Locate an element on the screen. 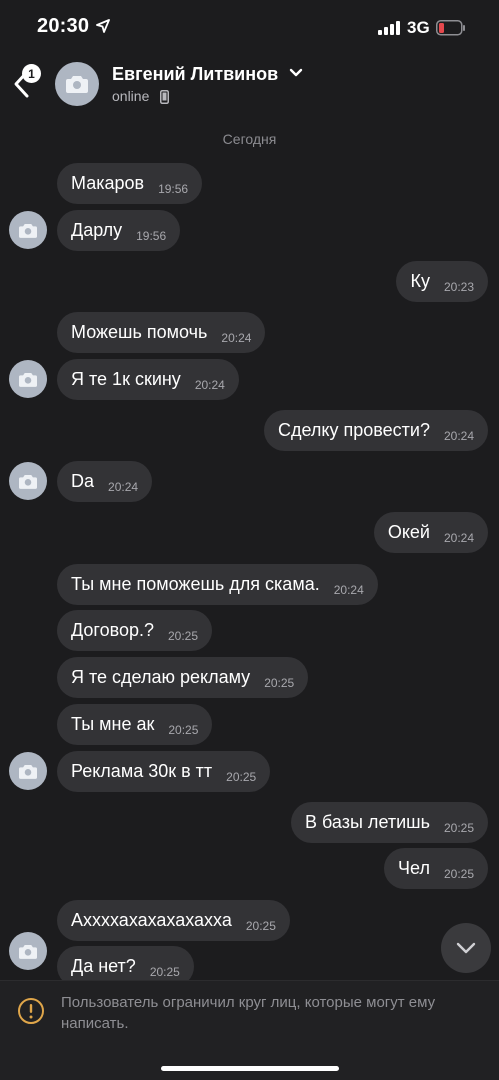  message-text: Я те сделаю рекламу is located at coordinates (161, 677).